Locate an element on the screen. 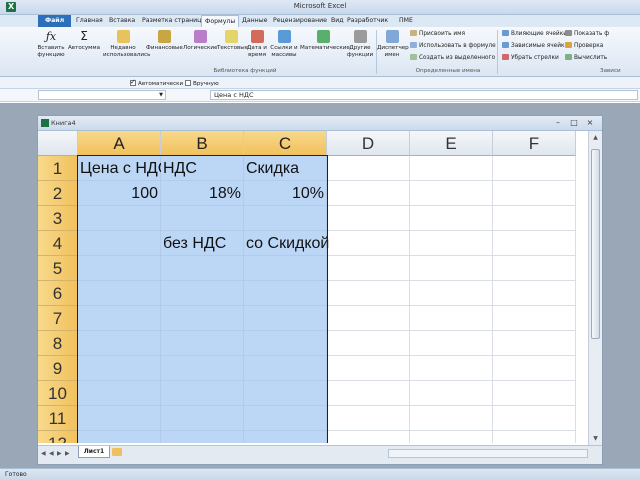  cell-f11 is located at coordinates (534, 418).